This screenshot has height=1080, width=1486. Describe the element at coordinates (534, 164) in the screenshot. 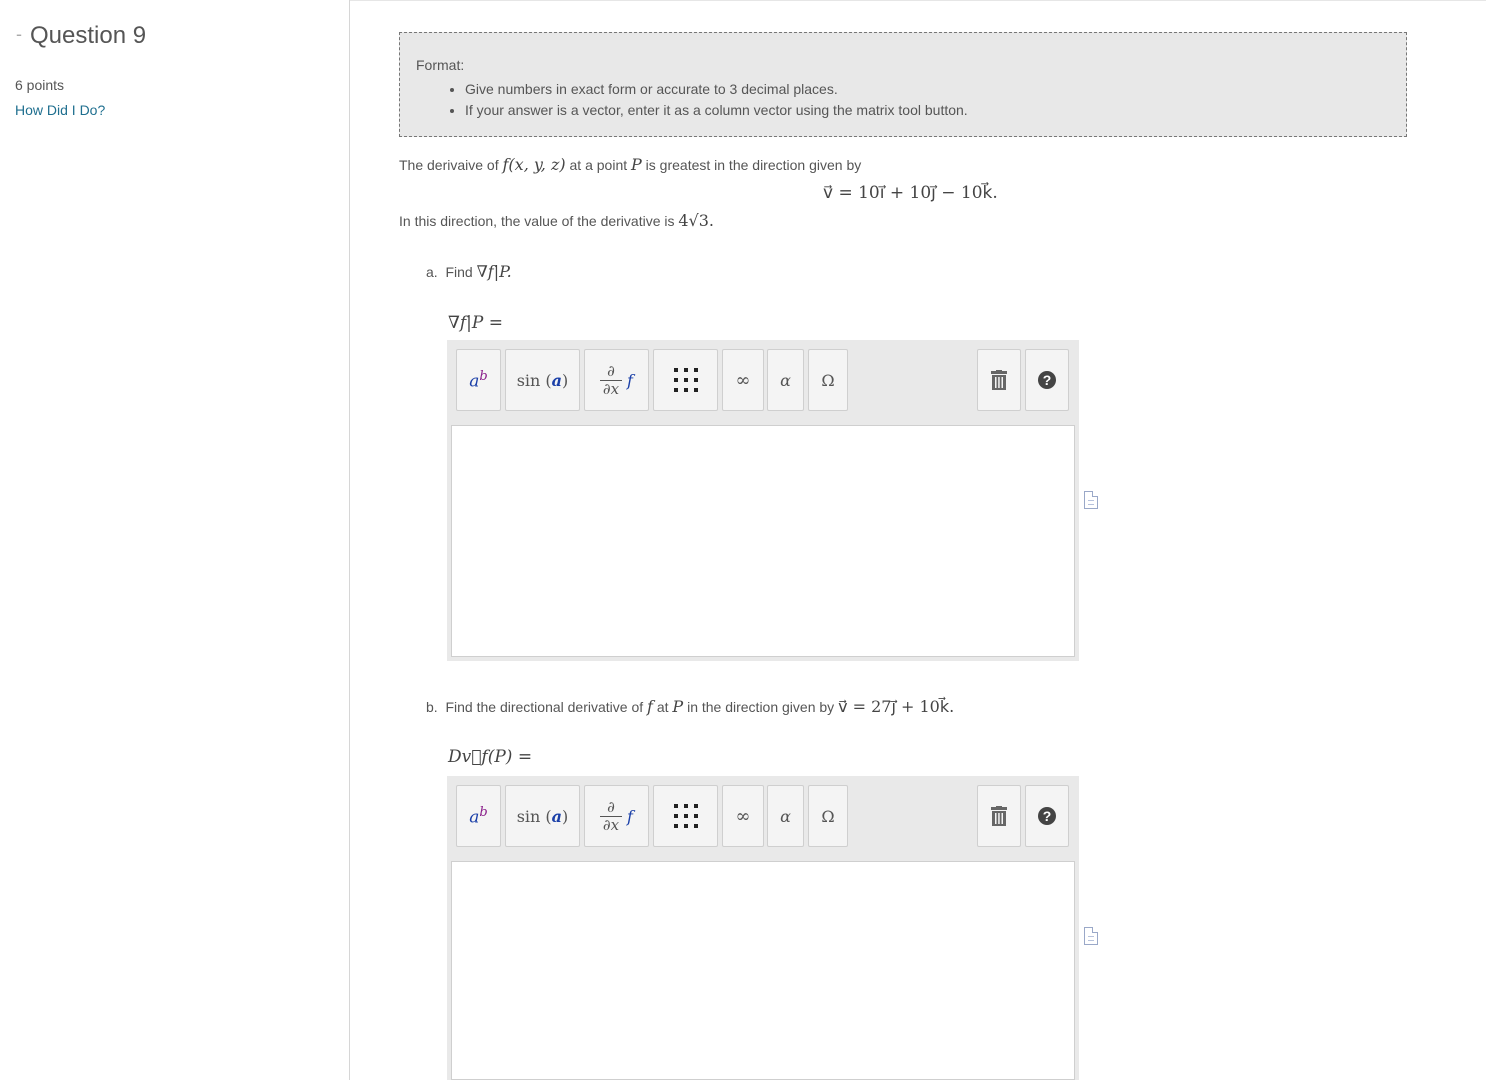

I see `function-expression: f(x, y, z)` at that location.